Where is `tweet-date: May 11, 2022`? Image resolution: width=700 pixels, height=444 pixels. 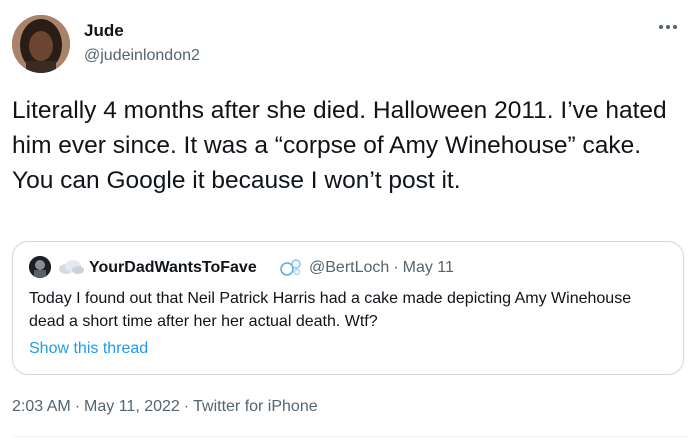 tweet-date: May 11, 2022 is located at coordinates (132, 406).